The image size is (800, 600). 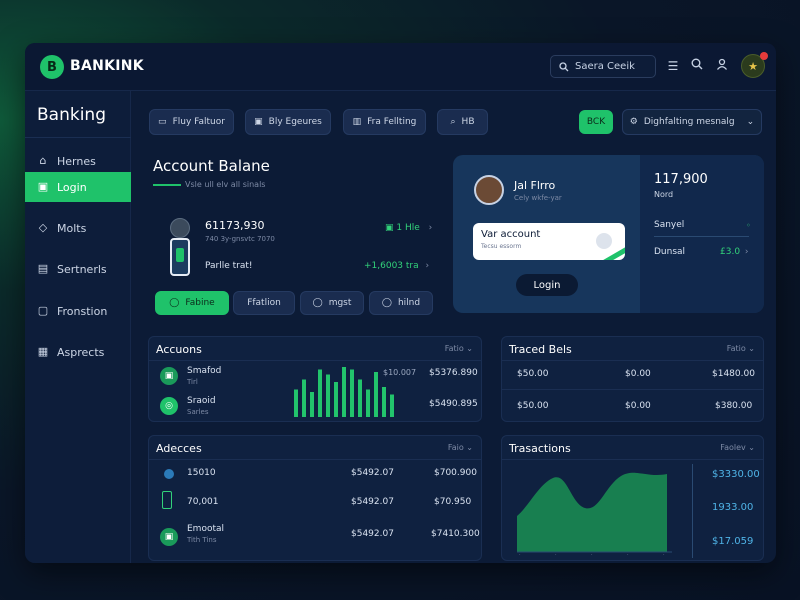 What do you see at coordinates (52, 67) in the screenshot?
I see `brand-logo-icon: B` at bounding box center [52, 67].